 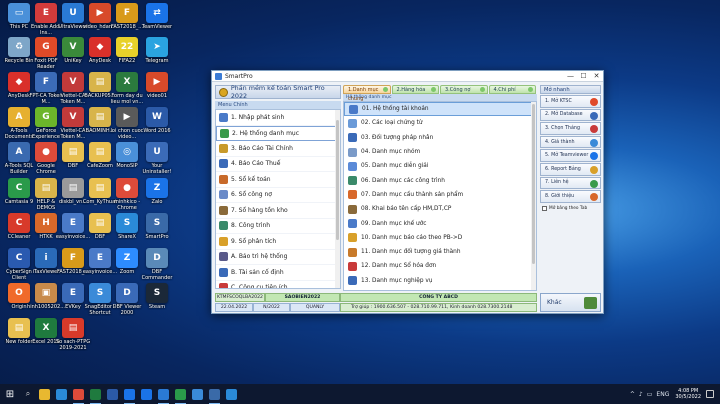 I want to click on tray-icon: ♪, so click(x=641, y=394).